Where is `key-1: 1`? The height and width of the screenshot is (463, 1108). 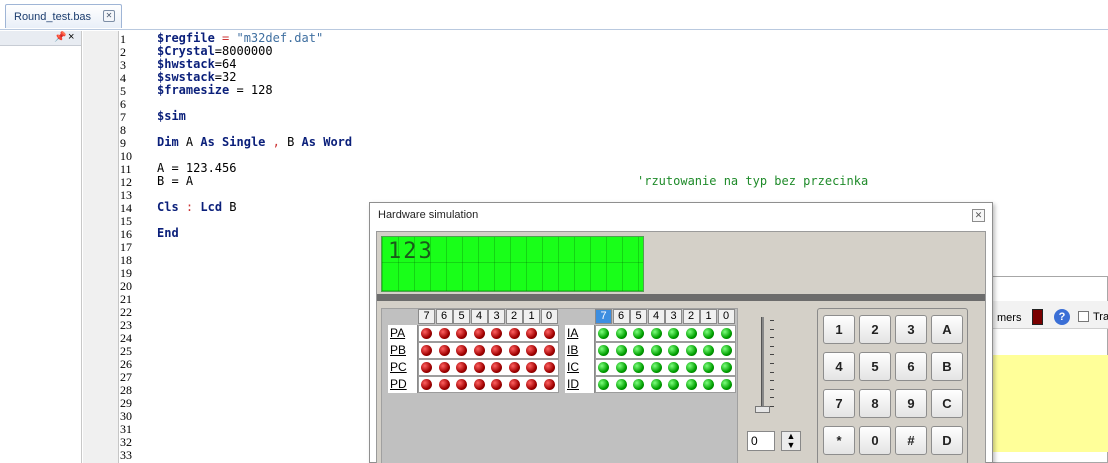 key-1: 1 is located at coordinates (839, 329).